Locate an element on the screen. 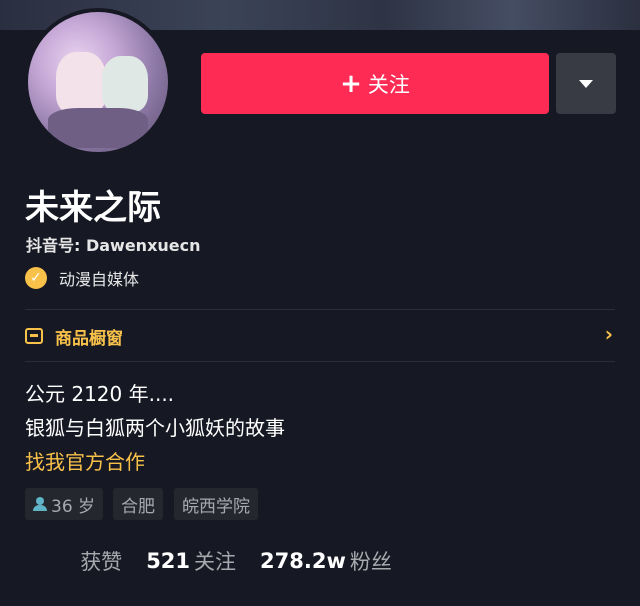 The width and height of the screenshot is (640, 606). followers-count: 278.2w is located at coordinates (303, 561).